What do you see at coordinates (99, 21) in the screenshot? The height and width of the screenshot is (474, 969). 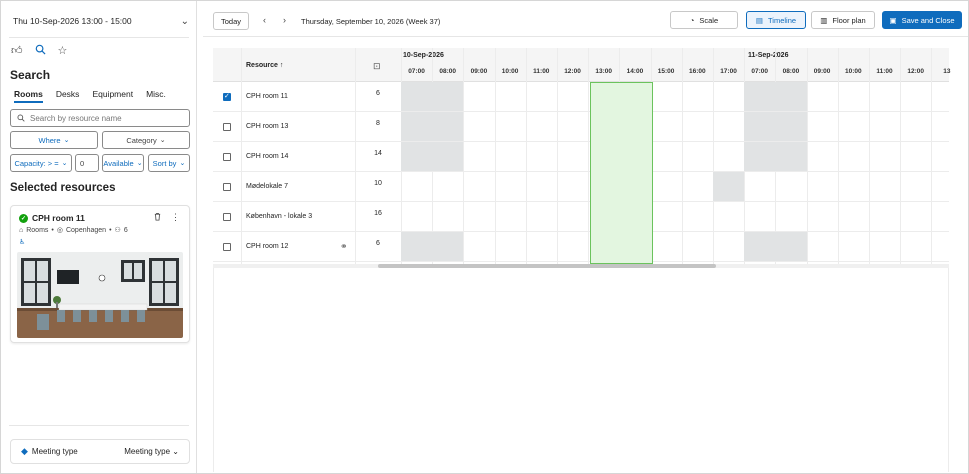 I see `date-time-selector: Thu 10-Sep-2026 13:00 - 15:00 ⌄` at bounding box center [99, 21].